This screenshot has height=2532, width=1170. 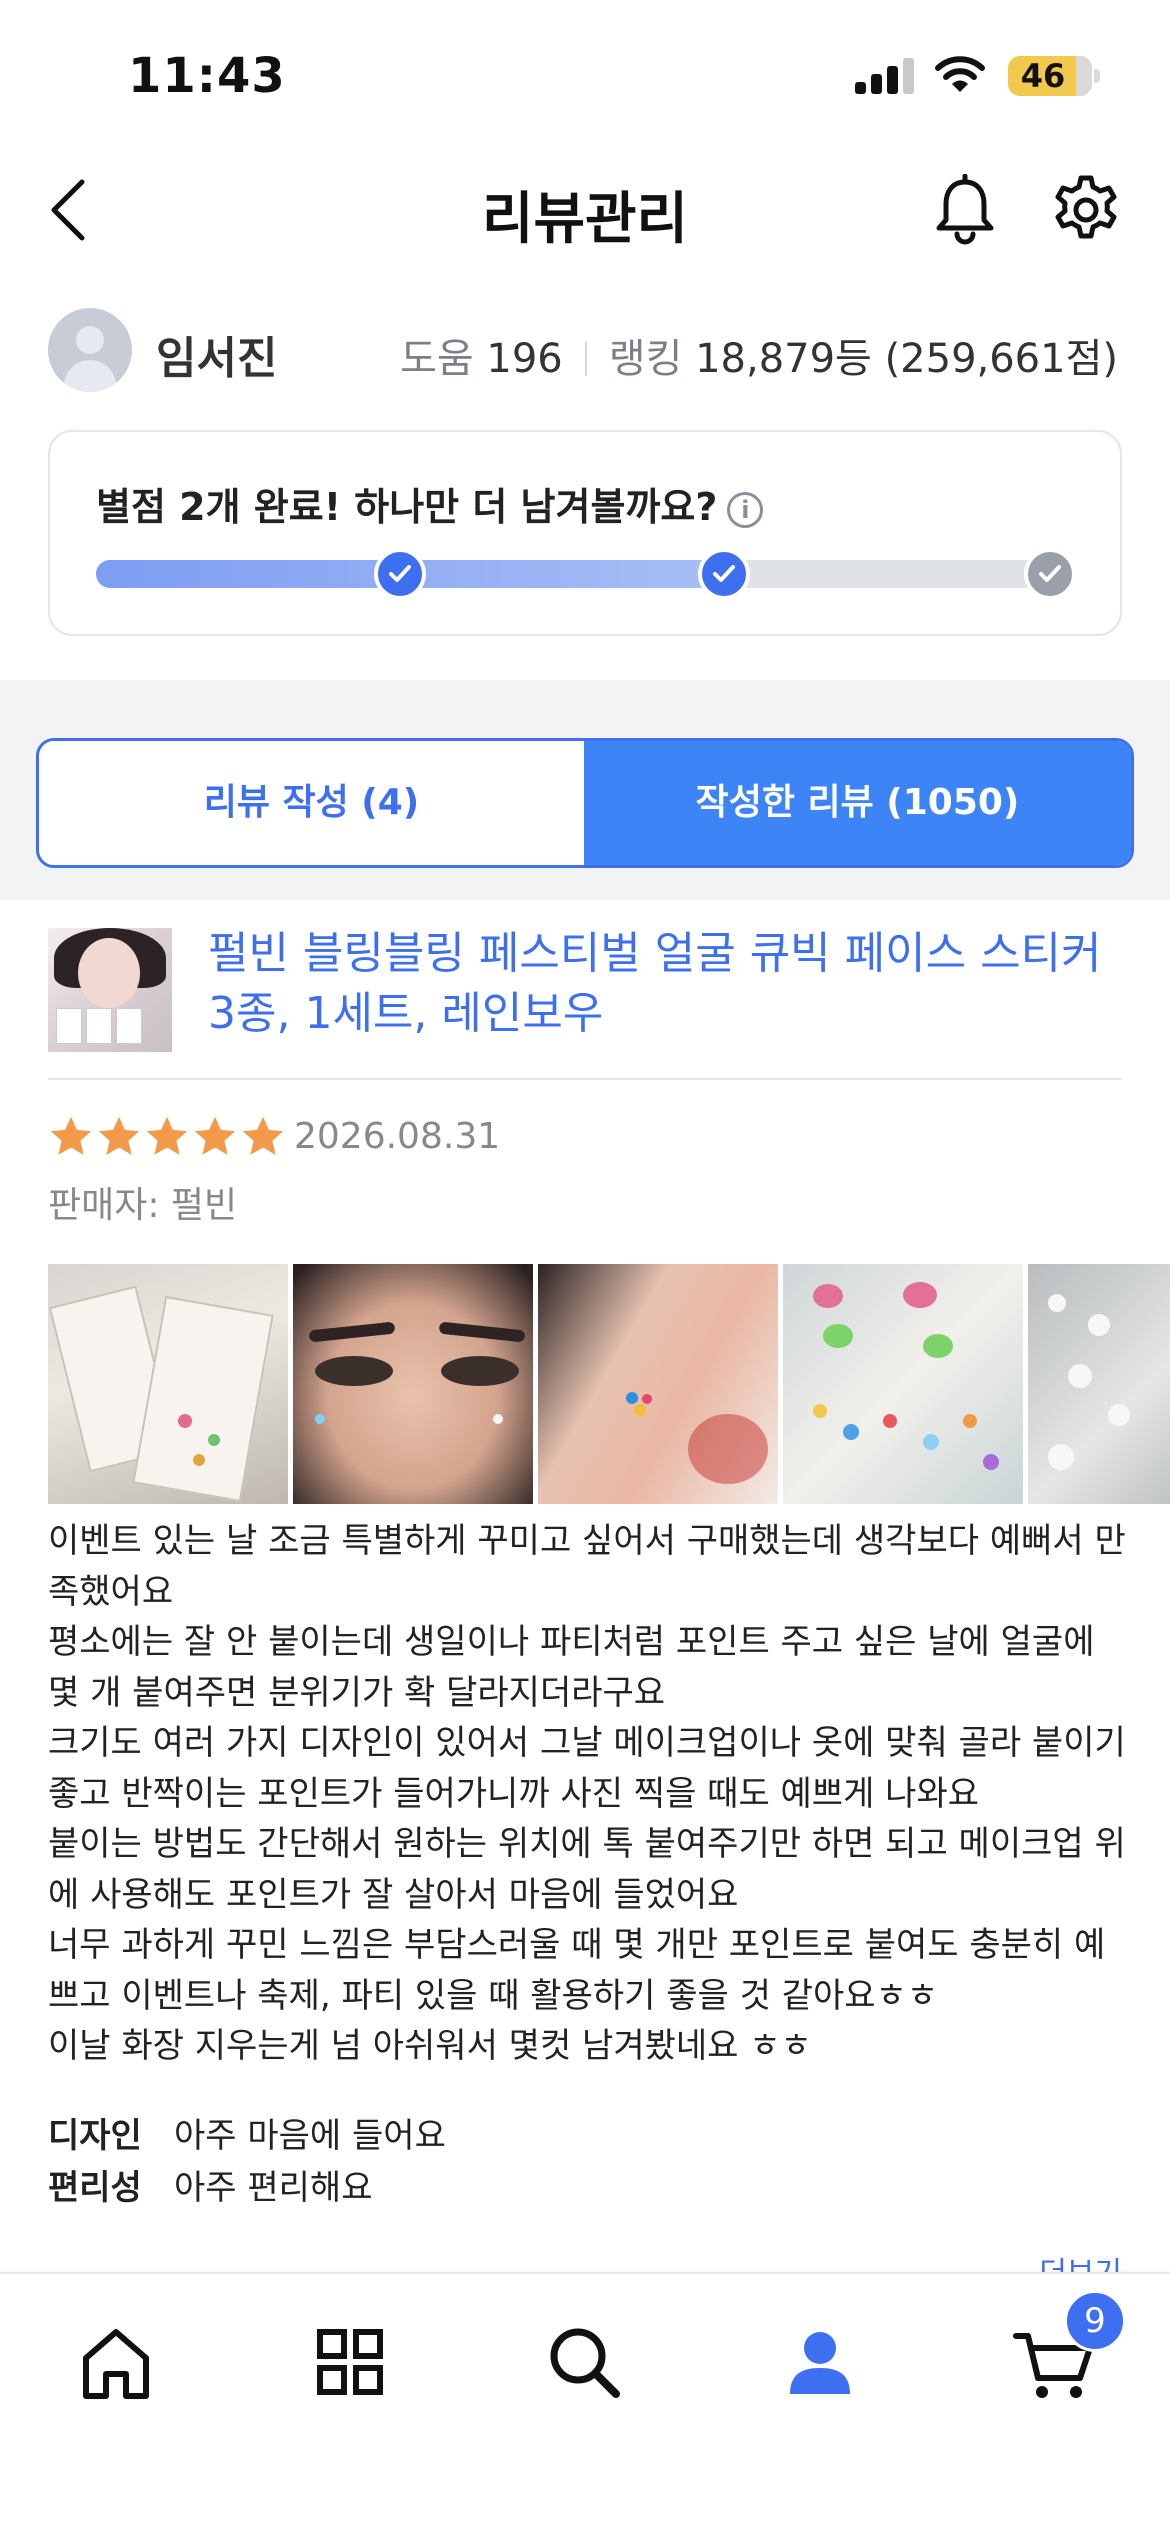 I want to click on attribute-value: 아주 편리해요, so click(x=273, y=2188).